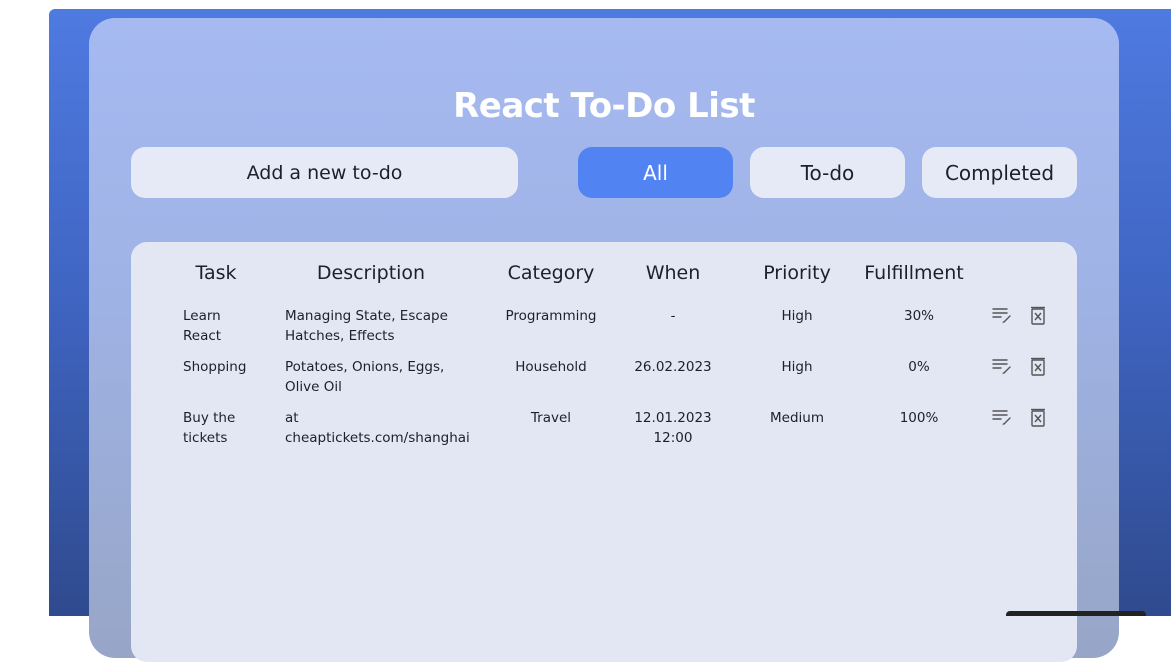  Describe the element at coordinates (551, 273) in the screenshot. I see `header-category: Category` at that location.